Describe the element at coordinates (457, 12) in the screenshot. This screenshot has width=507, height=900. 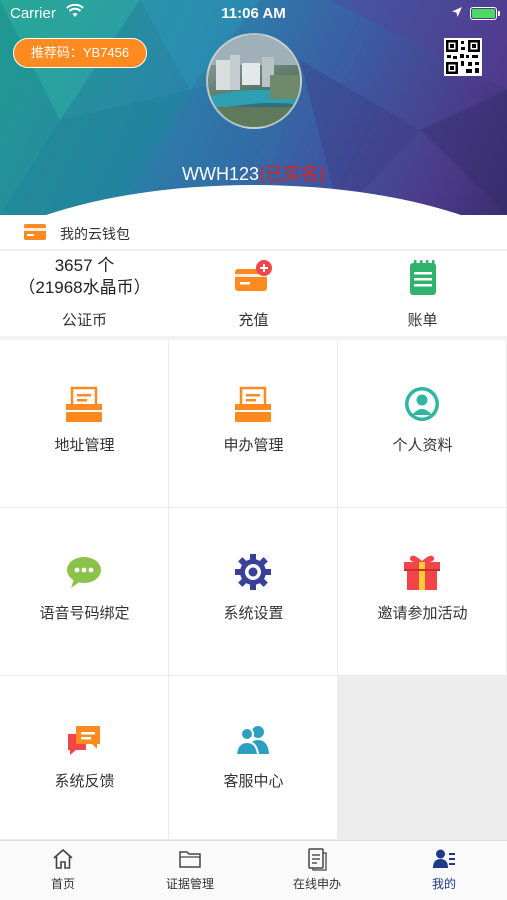
I see `location-arrow-icon` at that location.